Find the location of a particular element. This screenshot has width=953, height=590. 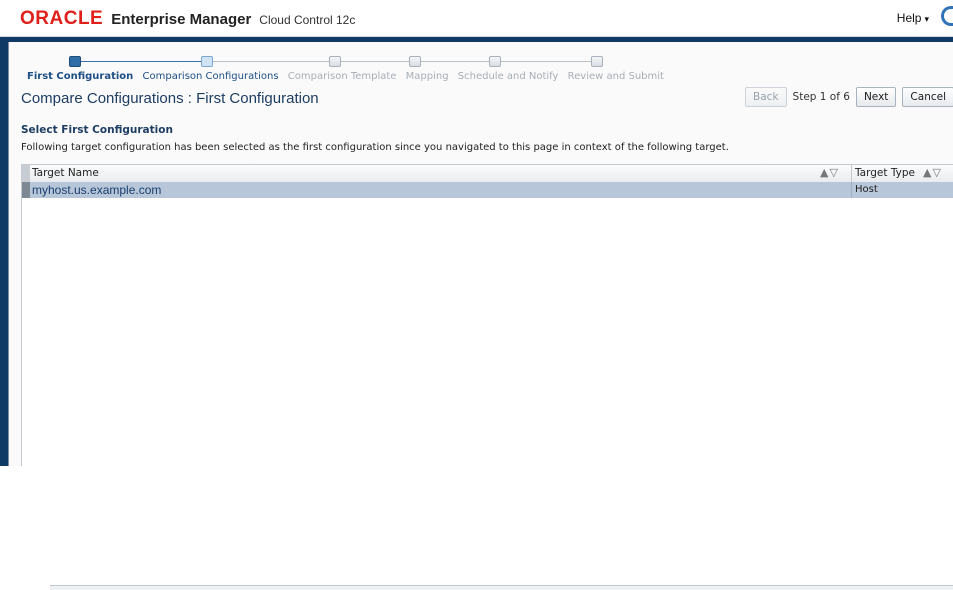

step-review-and-submit: Review and Submit is located at coordinates (615, 76).